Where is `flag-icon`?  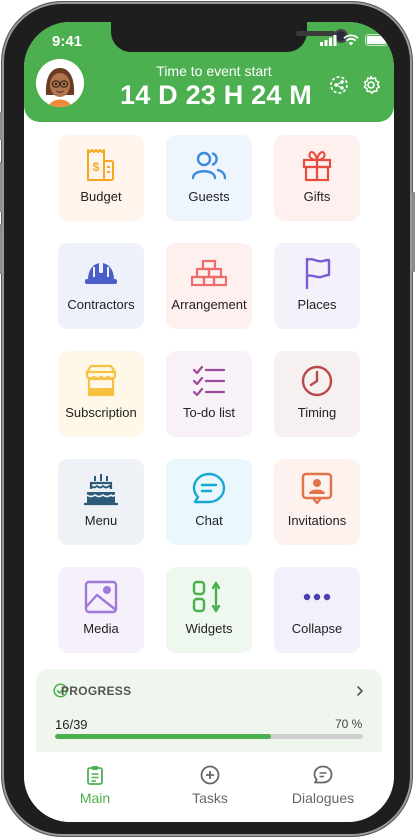
flag-icon is located at coordinates (318, 273).